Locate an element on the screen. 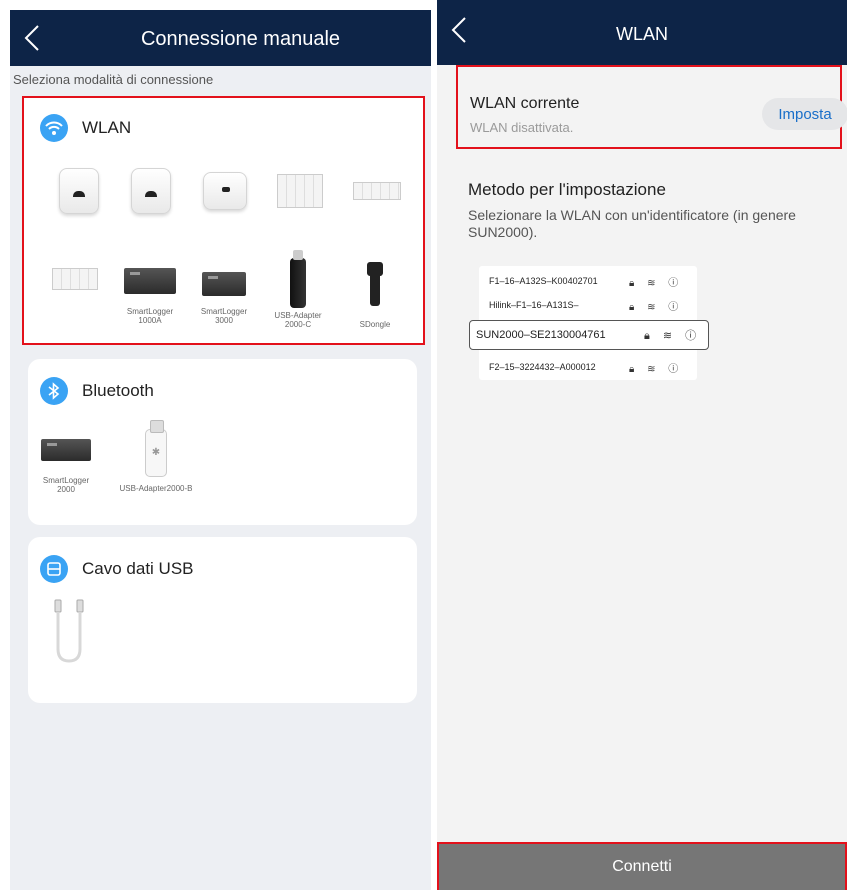  inverter-pair-icon is located at coordinates (300, 191).